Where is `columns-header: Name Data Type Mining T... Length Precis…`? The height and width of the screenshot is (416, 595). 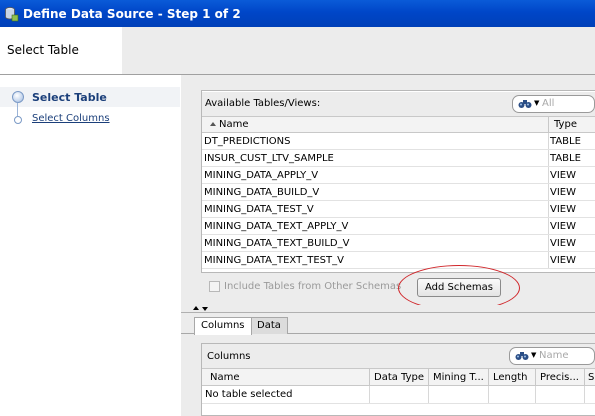 columns-header: Name Data Type Mining T... Length Precis… is located at coordinates (398, 377).